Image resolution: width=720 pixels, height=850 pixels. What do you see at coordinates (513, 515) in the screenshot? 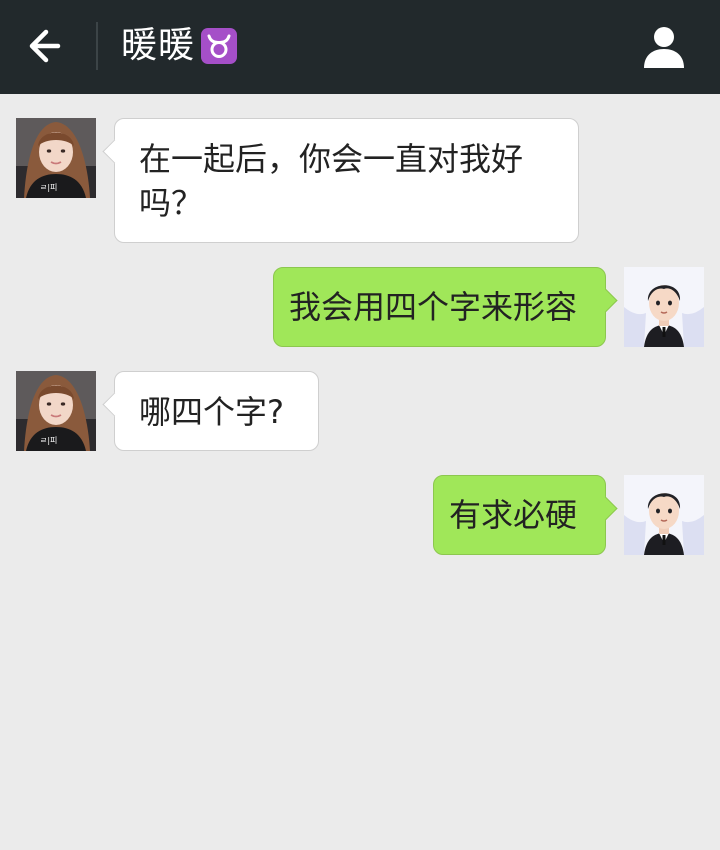
I see `message-text: 有求必硬` at bounding box center [513, 515].